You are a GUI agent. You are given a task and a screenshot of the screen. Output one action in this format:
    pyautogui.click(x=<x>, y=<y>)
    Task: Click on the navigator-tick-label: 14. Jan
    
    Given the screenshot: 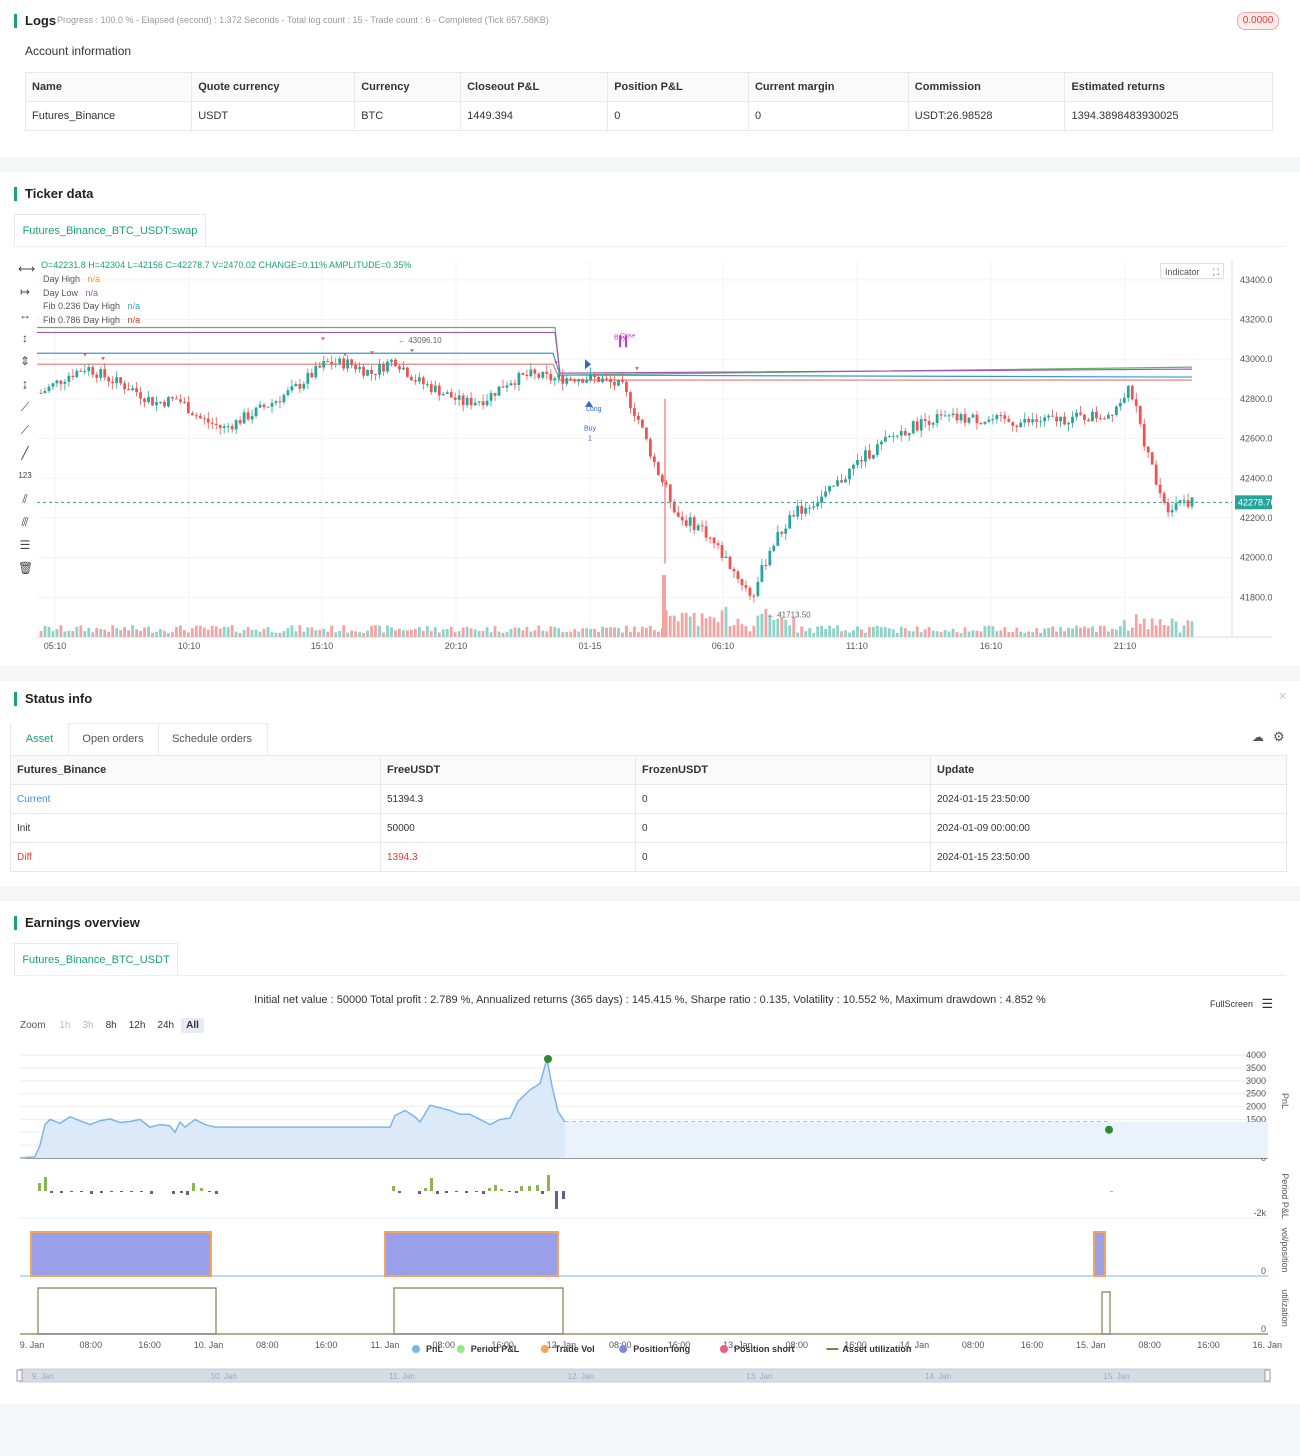 What is the action you would take?
    pyautogui.click(x=938, y=1376)
    